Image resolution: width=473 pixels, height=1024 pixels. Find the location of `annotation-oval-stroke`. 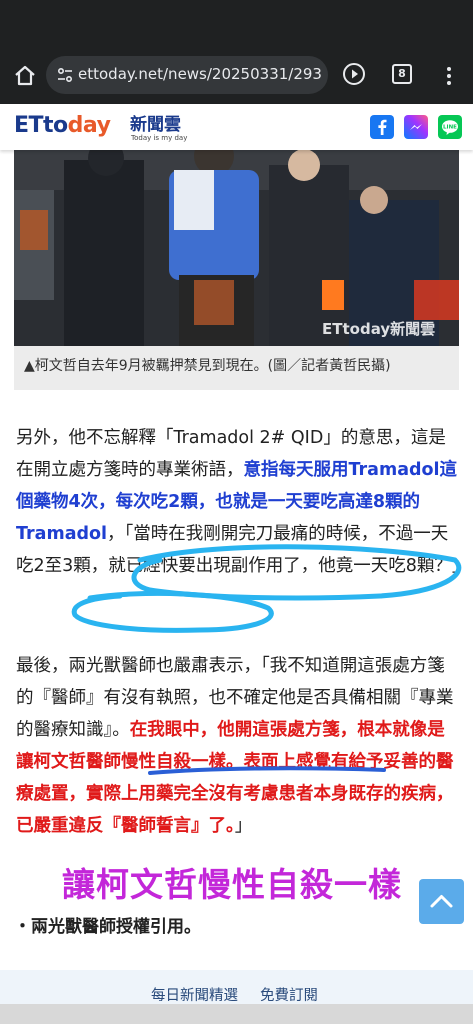

annotation-oval-stroke is located at coordinates (172, 611).